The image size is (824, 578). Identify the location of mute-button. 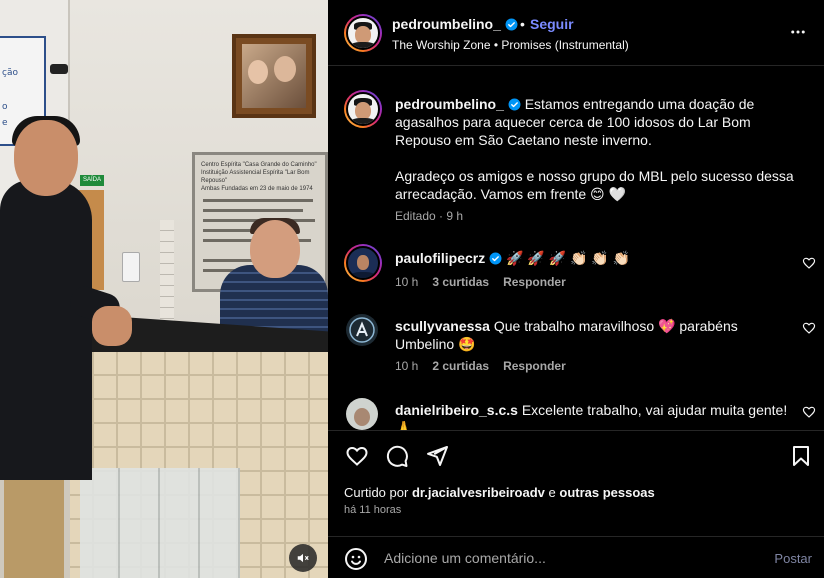
(303, 558).